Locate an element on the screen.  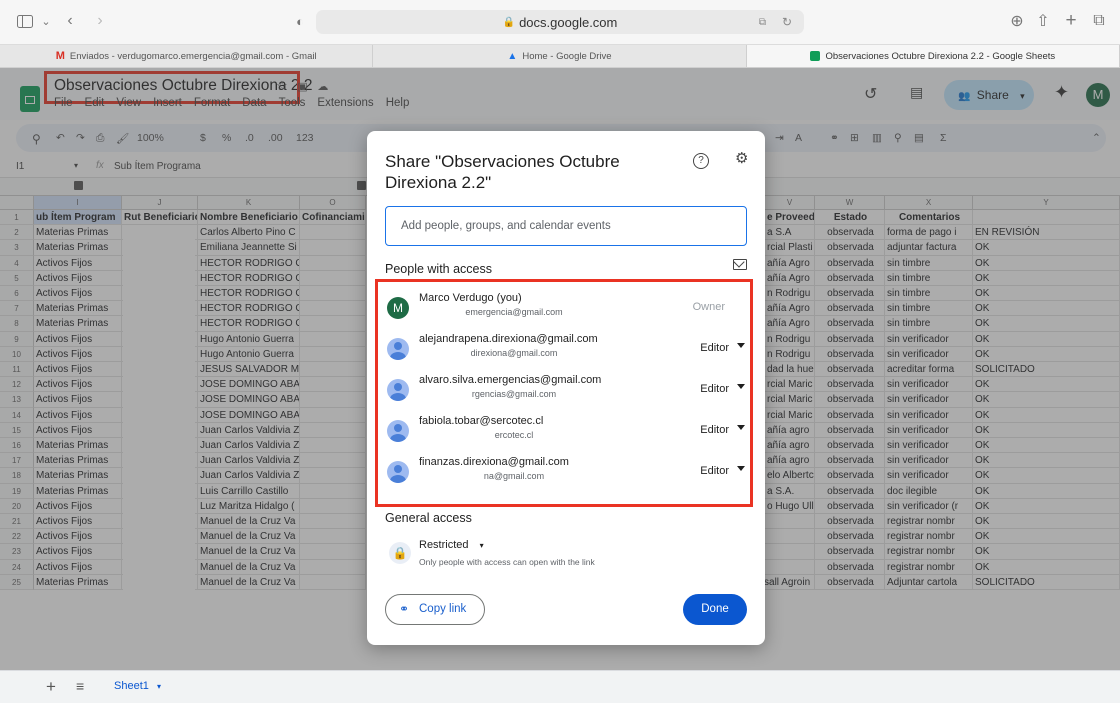
sheet-tab: Sheet1 ▾ is located at coordinates (137, 686).